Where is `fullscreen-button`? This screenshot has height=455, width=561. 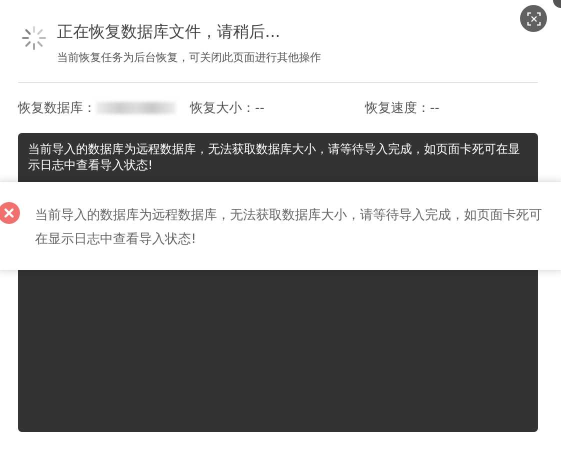 fullscreen-button is located at coordinates (533, 18).